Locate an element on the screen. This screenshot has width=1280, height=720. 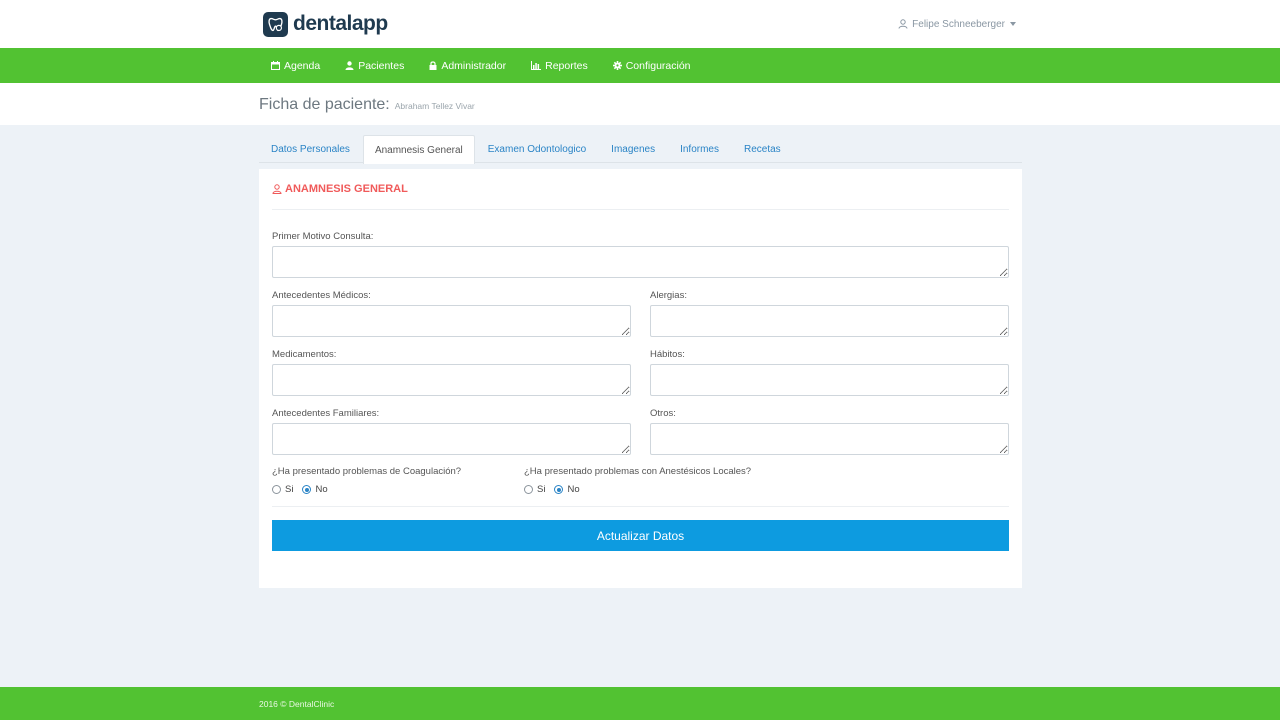
coagulacion-radio-group: Si No is located at coordinates (304, 489).